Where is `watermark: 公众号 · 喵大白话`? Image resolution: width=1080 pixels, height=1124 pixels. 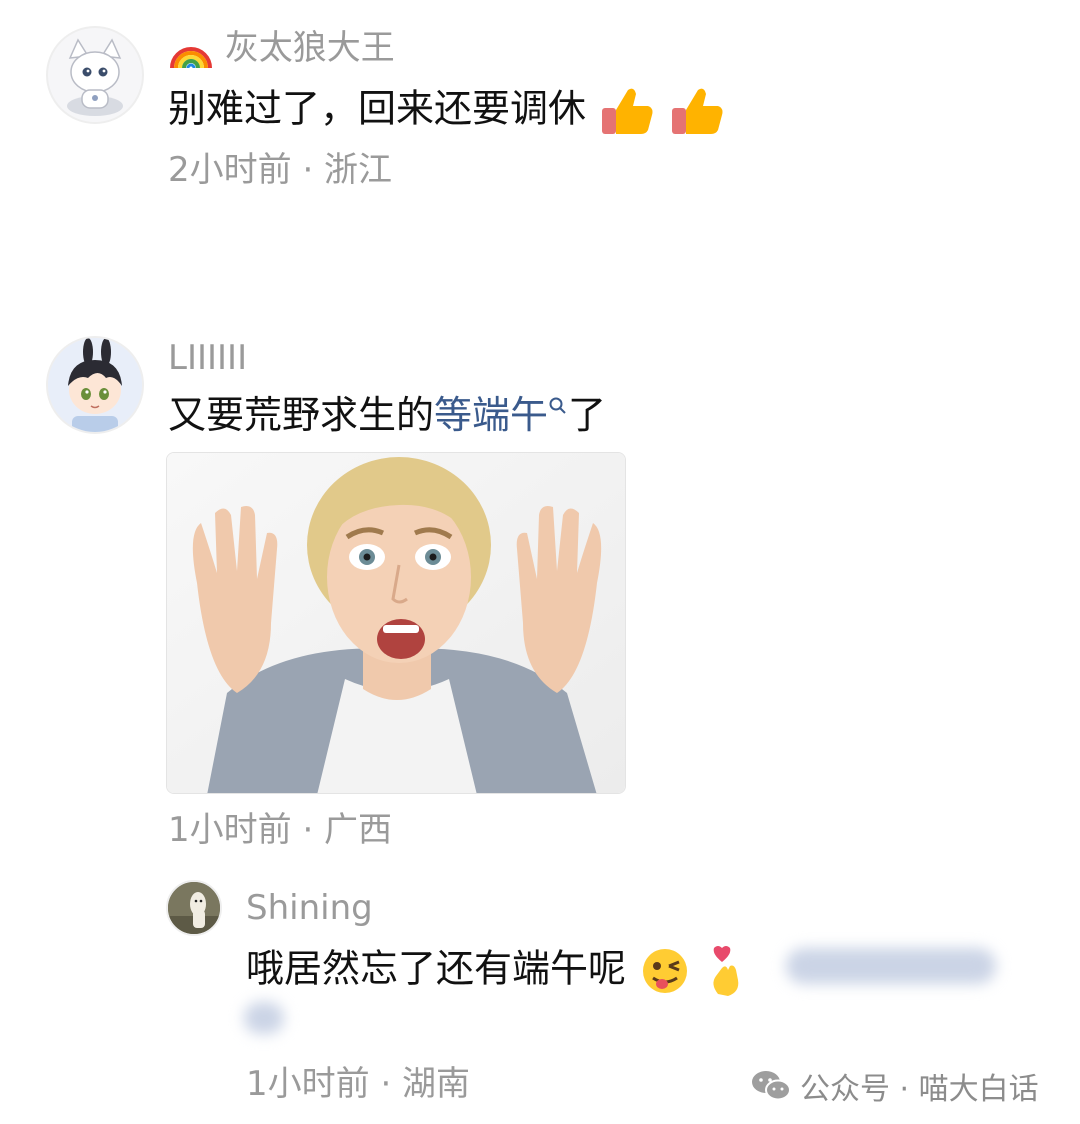 watermark: 公众号 · 喵大白话 is located at coordinates (894, 1086).